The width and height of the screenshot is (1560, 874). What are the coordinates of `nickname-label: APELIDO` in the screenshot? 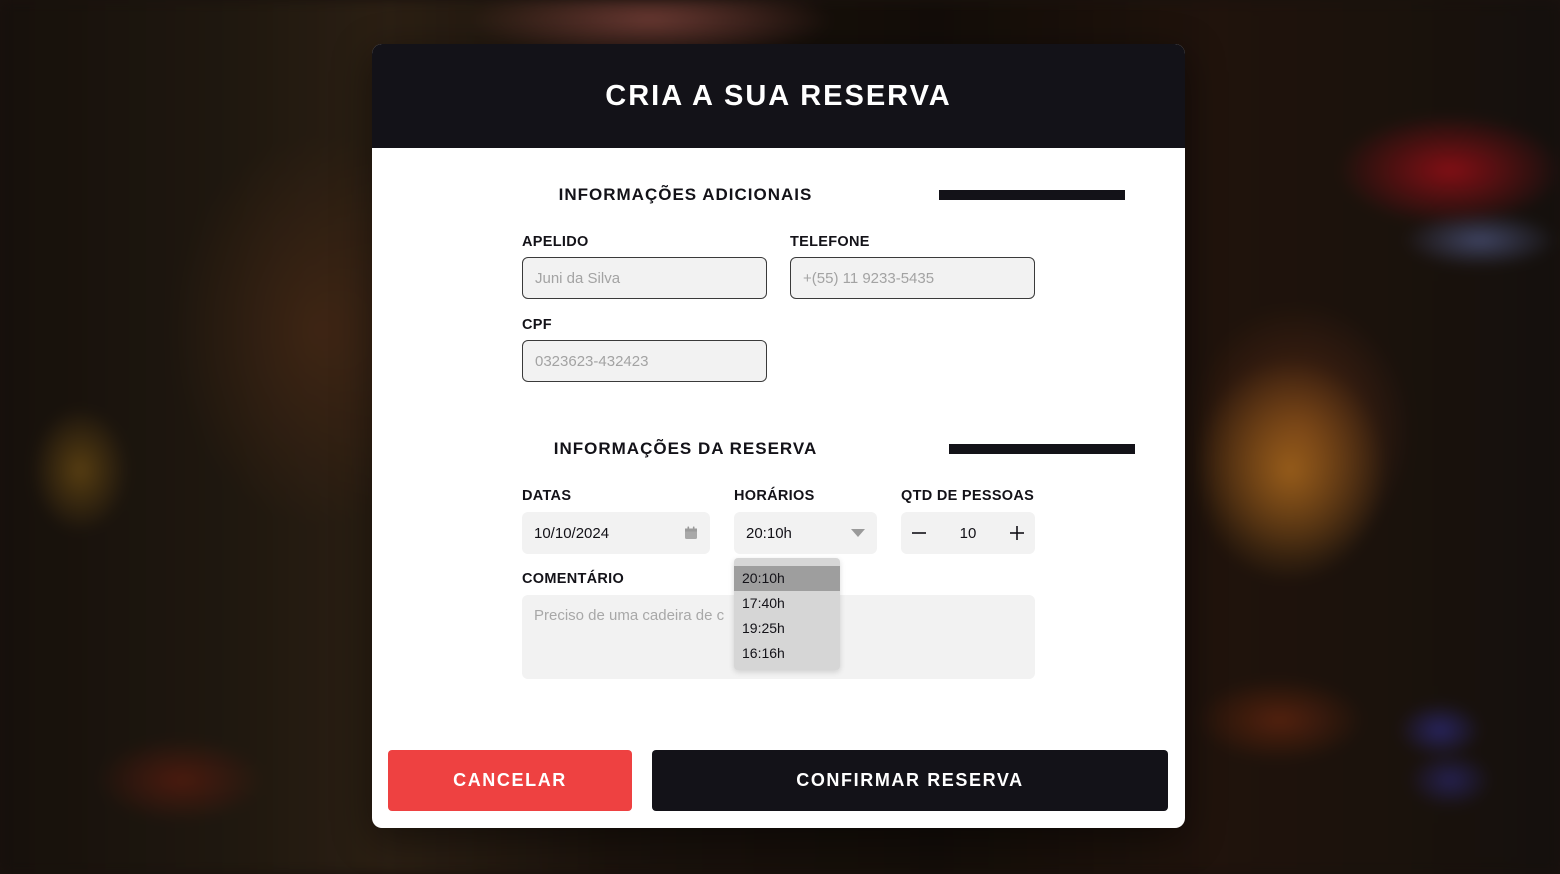 It's located at (555, 242).